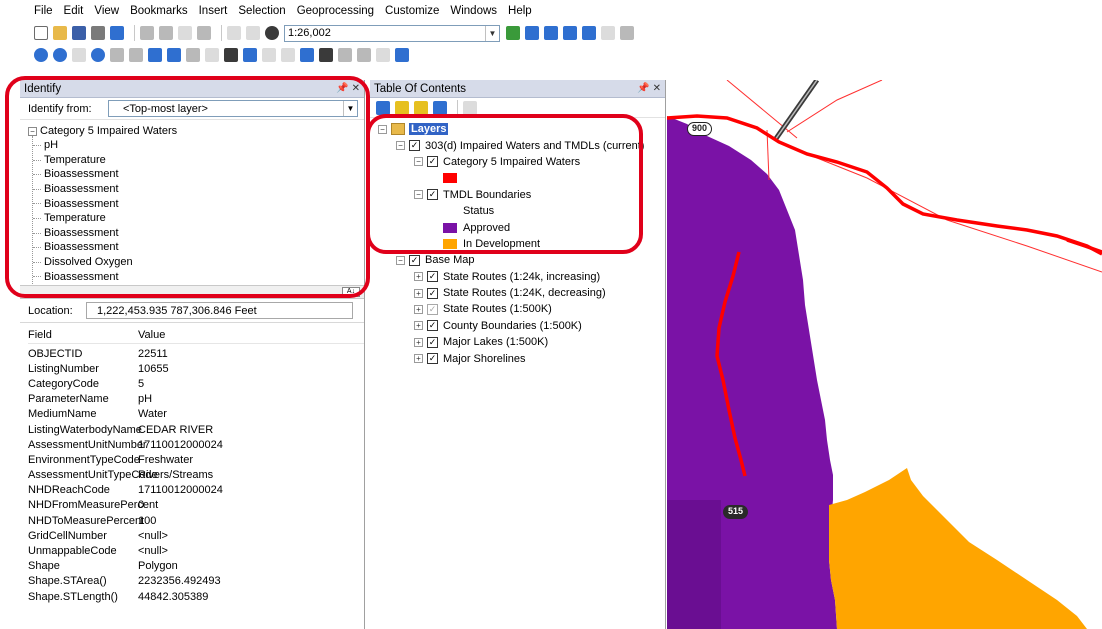  I want to click on toc-base-layer: + ✓ State Routes (1:24K, decreasing), so click(517, 293).